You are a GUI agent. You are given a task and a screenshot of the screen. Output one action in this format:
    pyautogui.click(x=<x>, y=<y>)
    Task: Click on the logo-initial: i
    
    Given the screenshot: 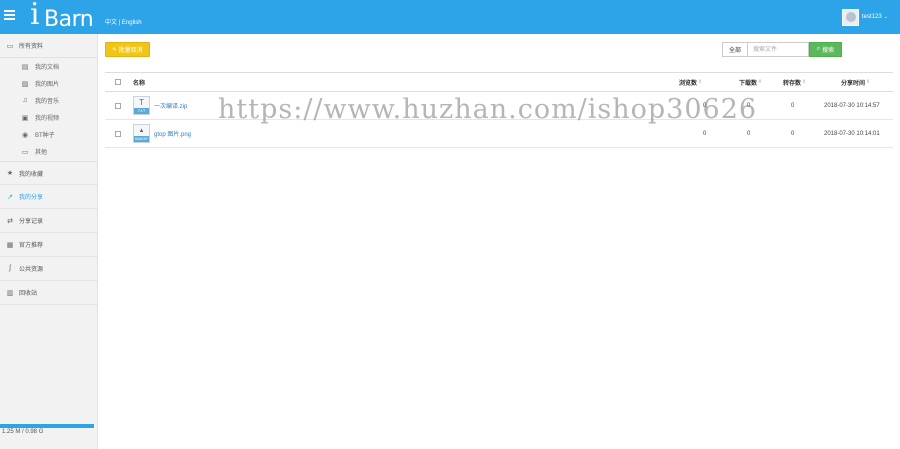 What is the action you would take?
    pyautogui.click(x=35, y=16)
    